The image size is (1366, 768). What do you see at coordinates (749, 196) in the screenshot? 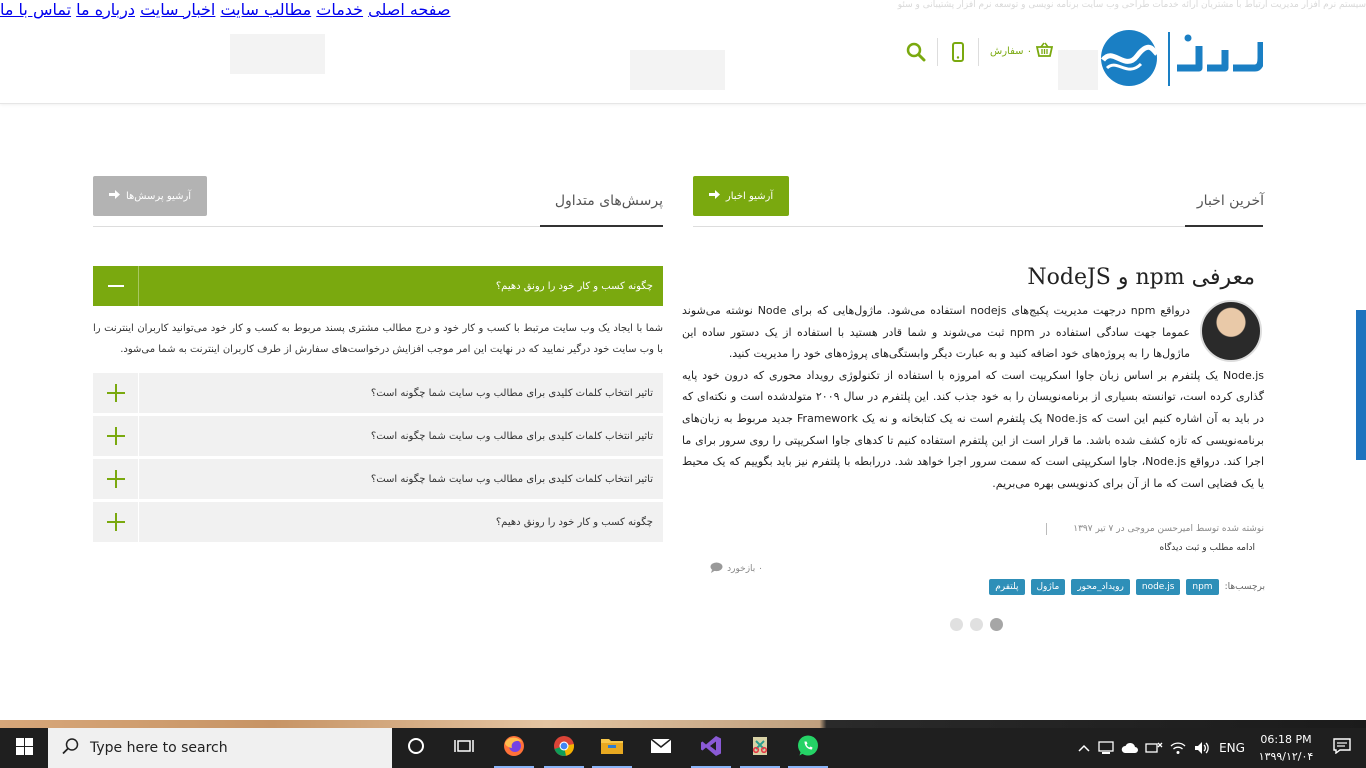
I see `news-archive-label: آرشیو اخبار` at bounding box center [749, 196].